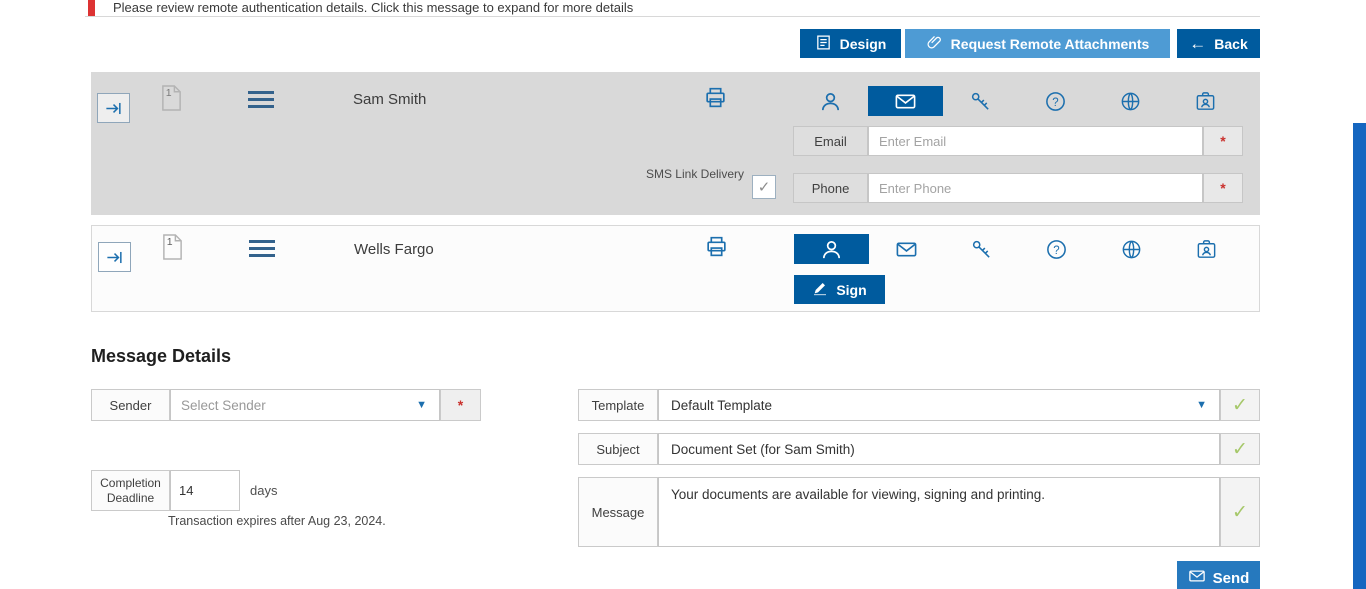 This screenshot has height=589, width=1366. What do you see at coordinates (390, 99) in the screenshot?
I see `recipient-name: Sam Smith` at bounding box center [390, 99].